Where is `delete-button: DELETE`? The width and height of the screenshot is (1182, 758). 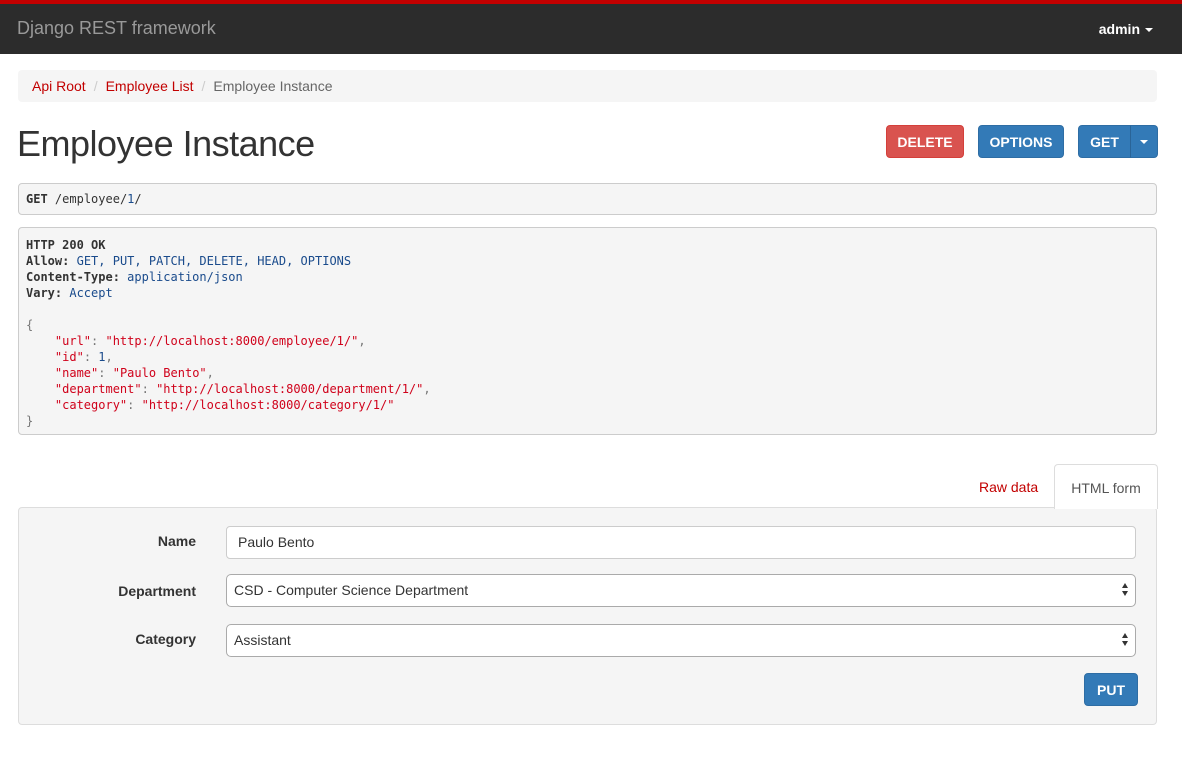 delete-button: DELETE is located at coordinates (925, 141).